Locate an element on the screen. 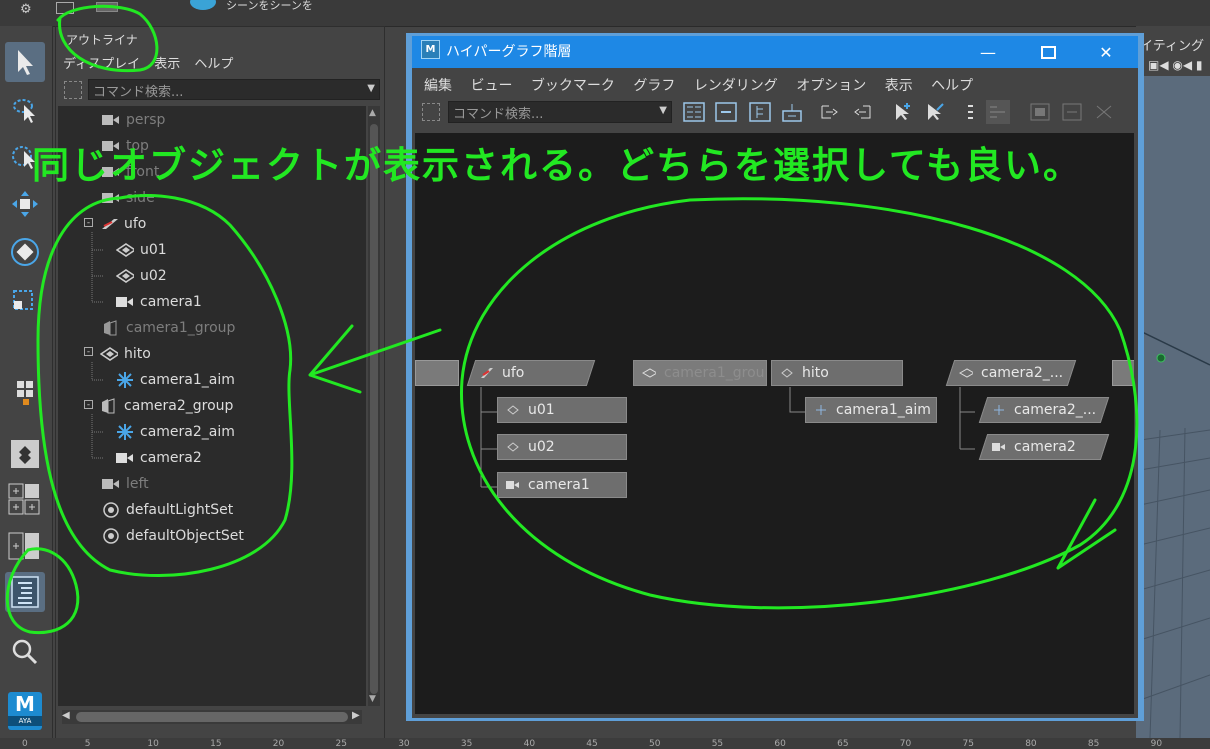  tree-item-side: side is located at coordinates (128, 198).